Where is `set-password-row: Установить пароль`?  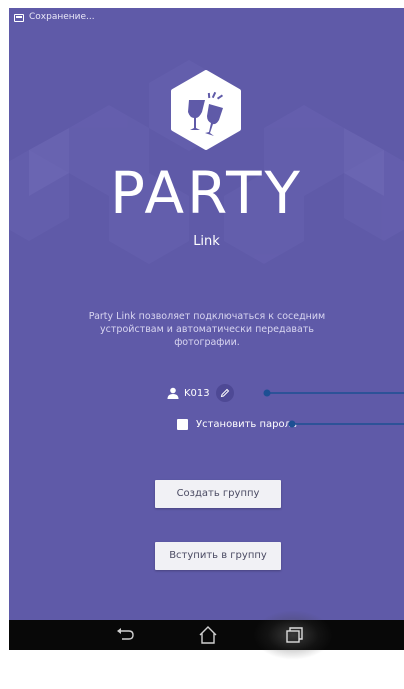
set-password-row: Установить пароль is located at coordinates (237, 424).